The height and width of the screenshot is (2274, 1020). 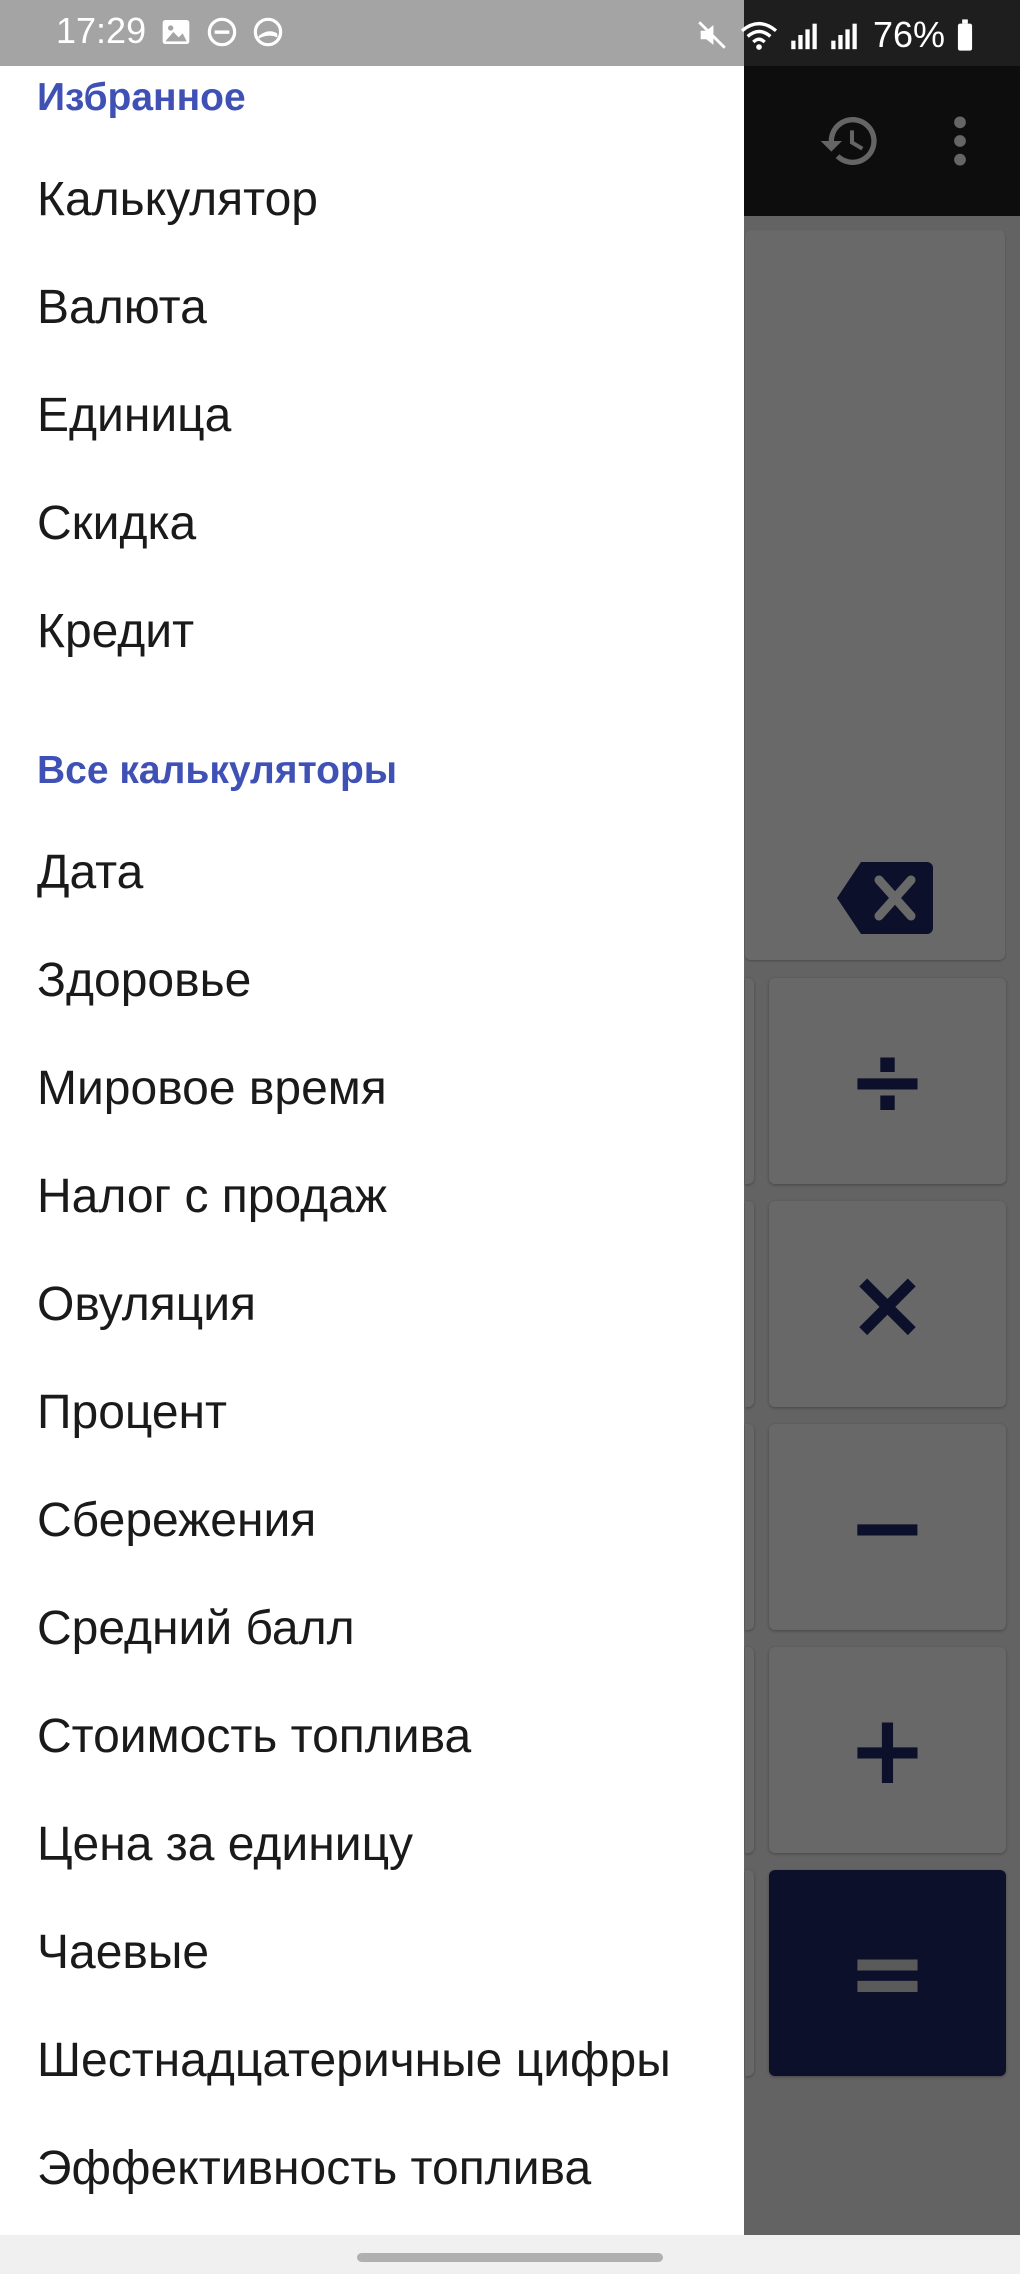 I want to click on app-notification-icon, so click(x=268, y=32).